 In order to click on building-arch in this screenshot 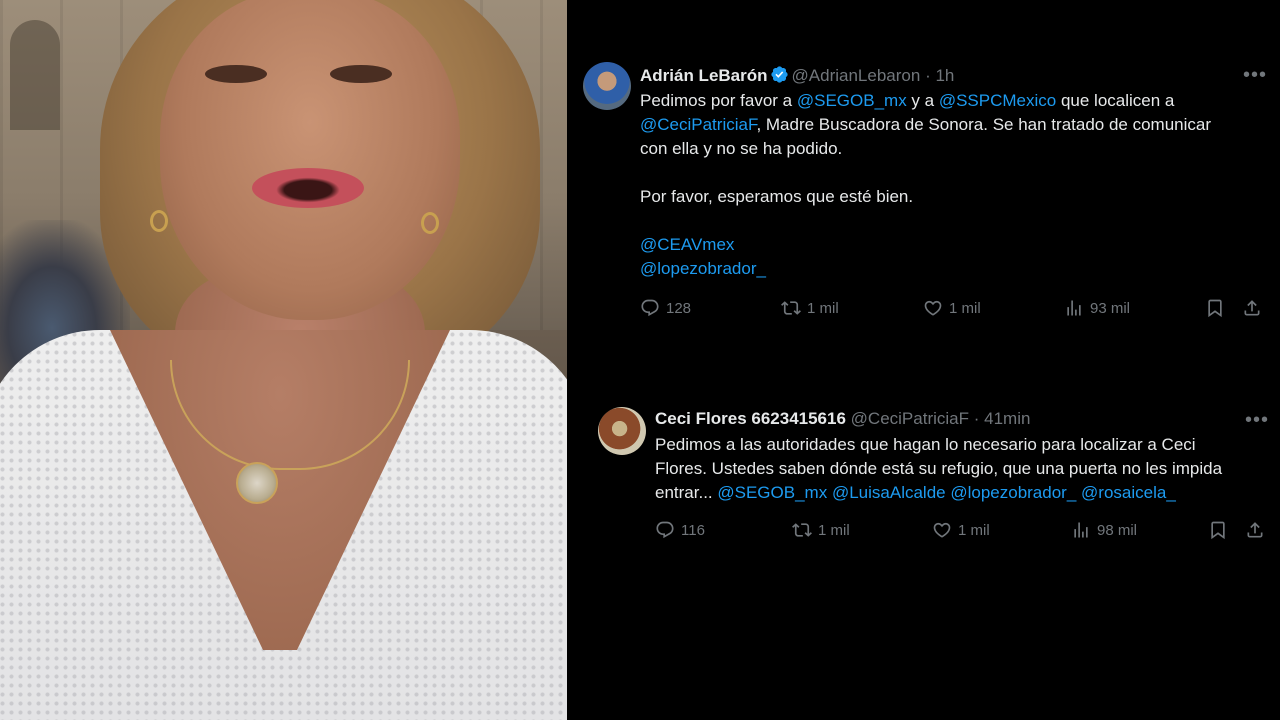, I will do `click(35, 75)`.